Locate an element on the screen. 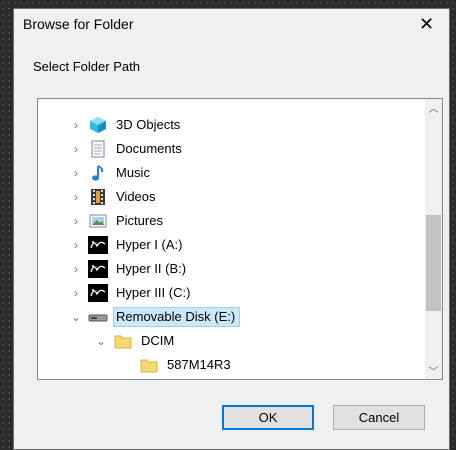 This screenshot has height=450, width=456. tree-item-documents: › Documents is located at coordinates (127, 149).